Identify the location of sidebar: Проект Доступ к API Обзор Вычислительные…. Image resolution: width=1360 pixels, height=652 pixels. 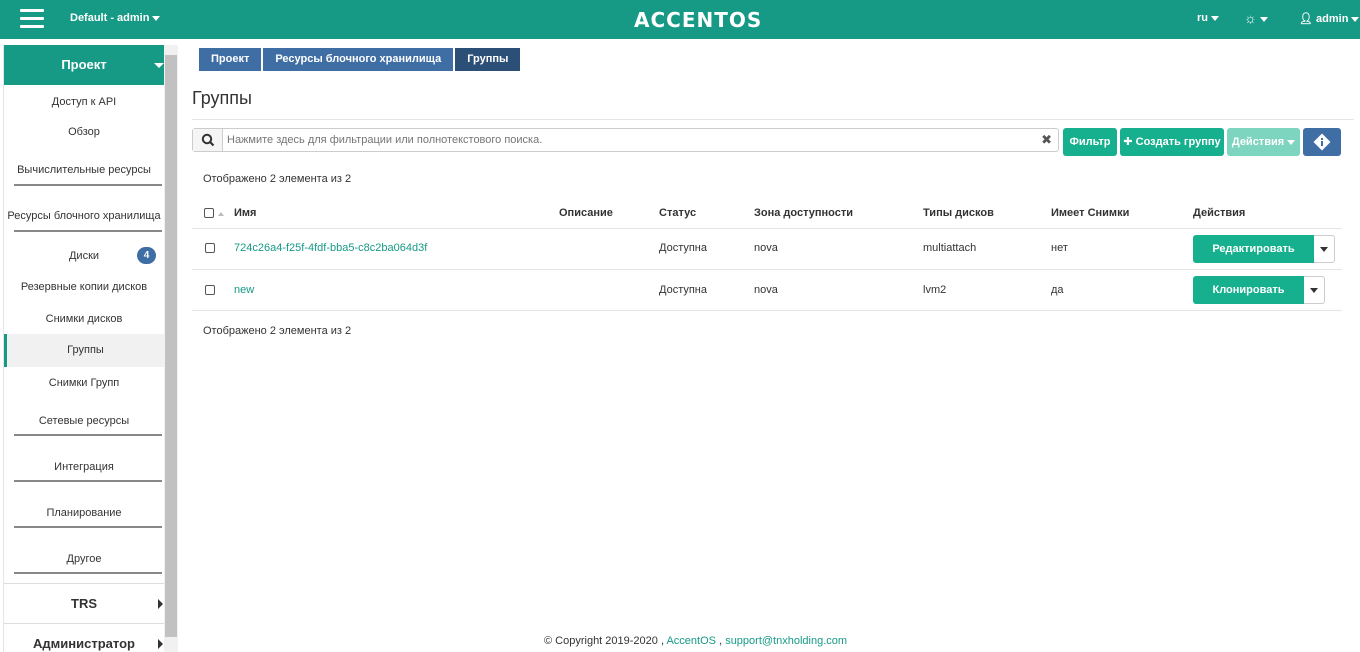
(83, 348).